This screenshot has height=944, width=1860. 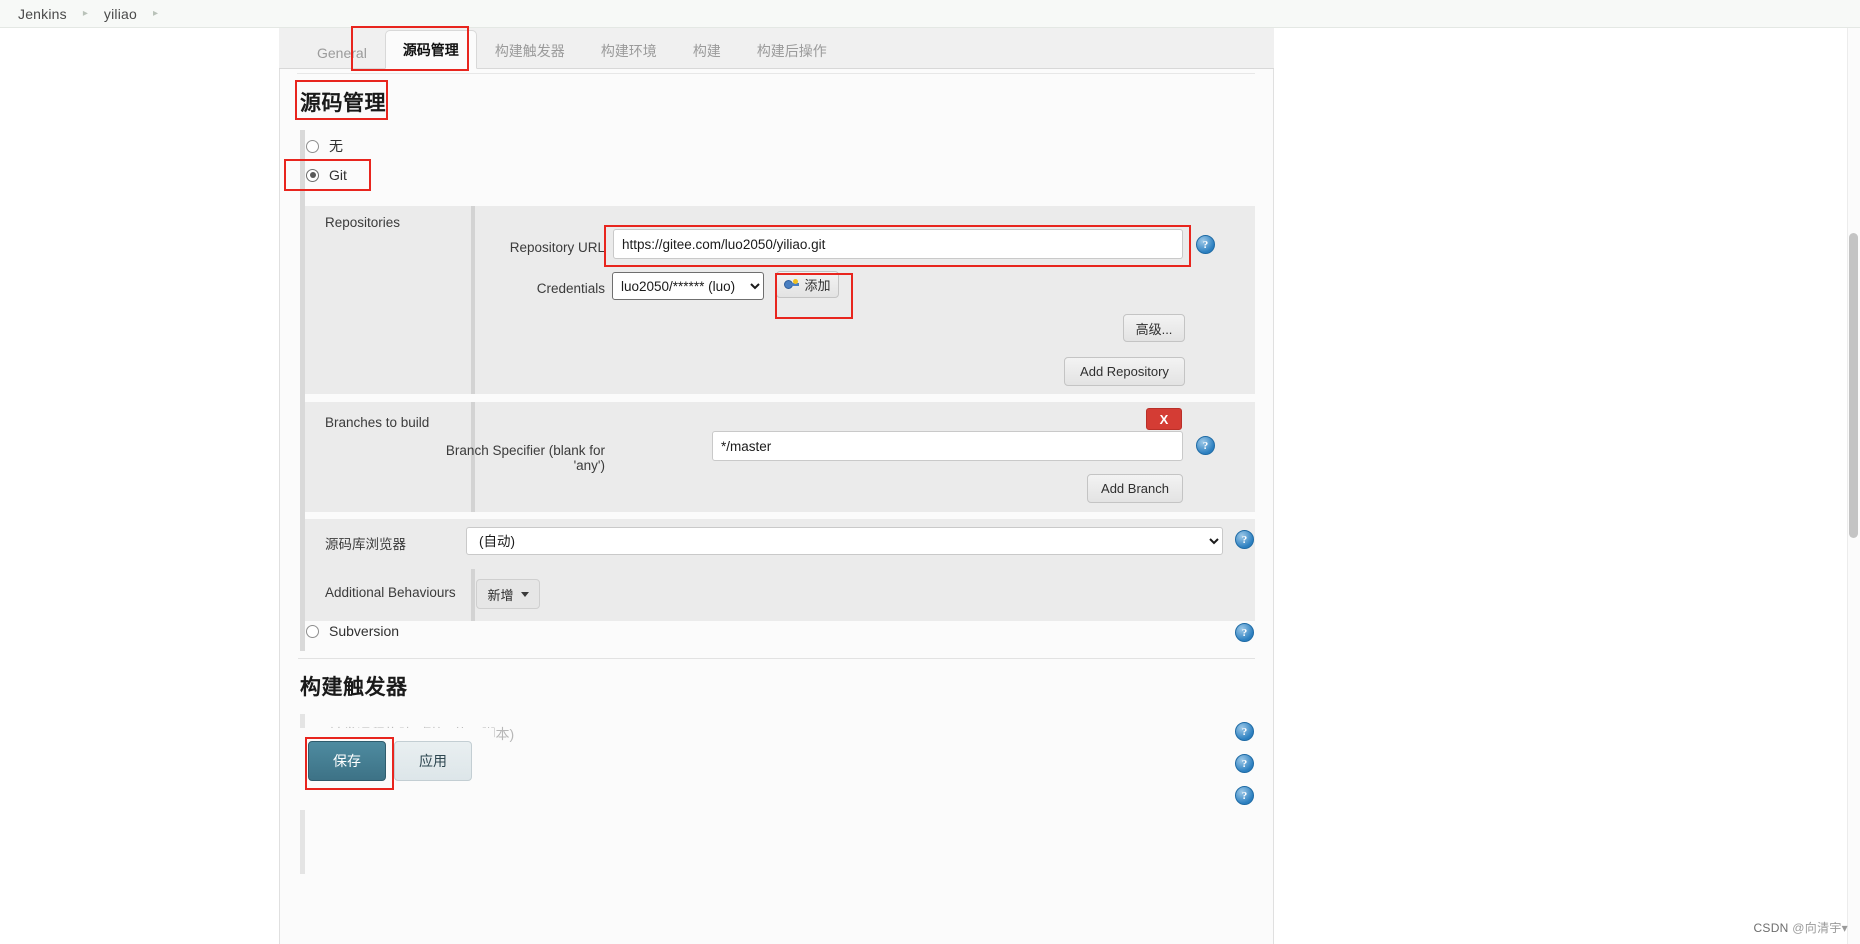 I want to click on tab-general: General, so click(x=342, y=52).